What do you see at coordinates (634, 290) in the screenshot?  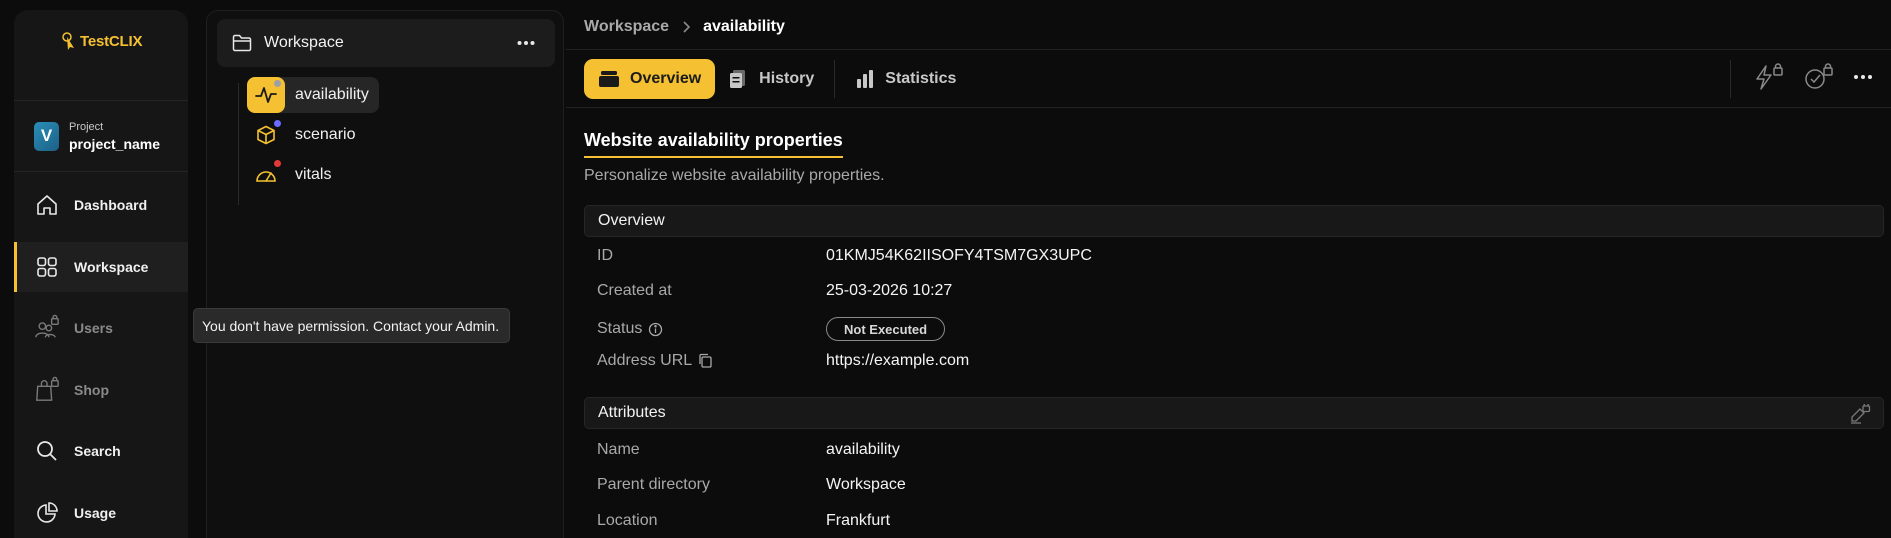 I see `row-key: Created at` at bounding box center [634, 290].